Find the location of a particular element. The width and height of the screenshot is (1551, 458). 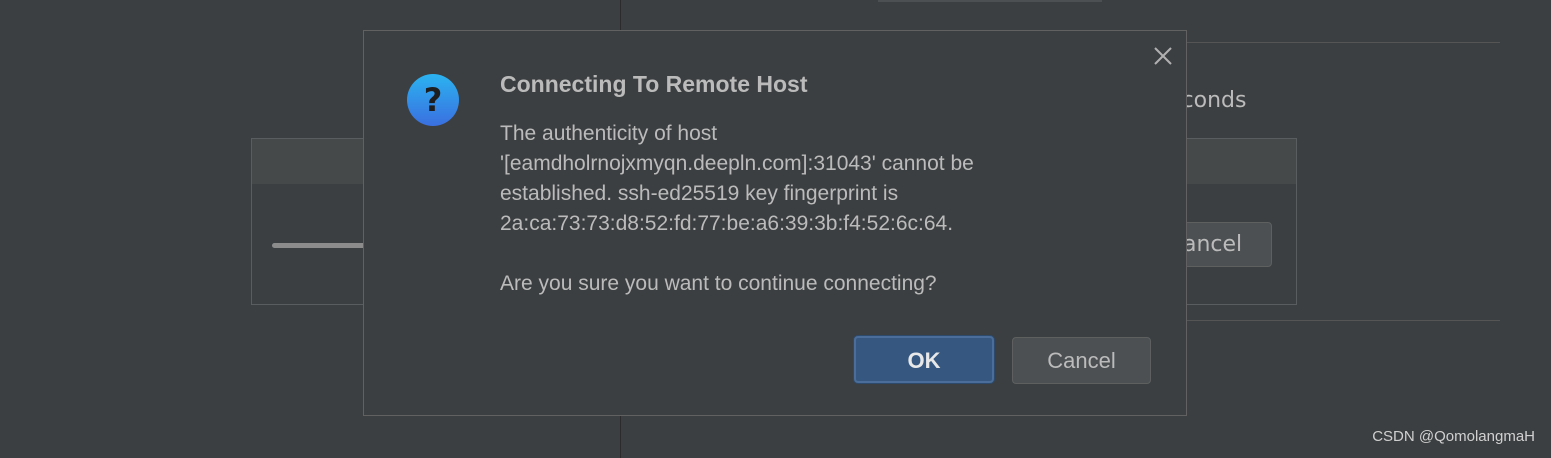

cancel-button: Cancel is located at coordinates (1081, 360).